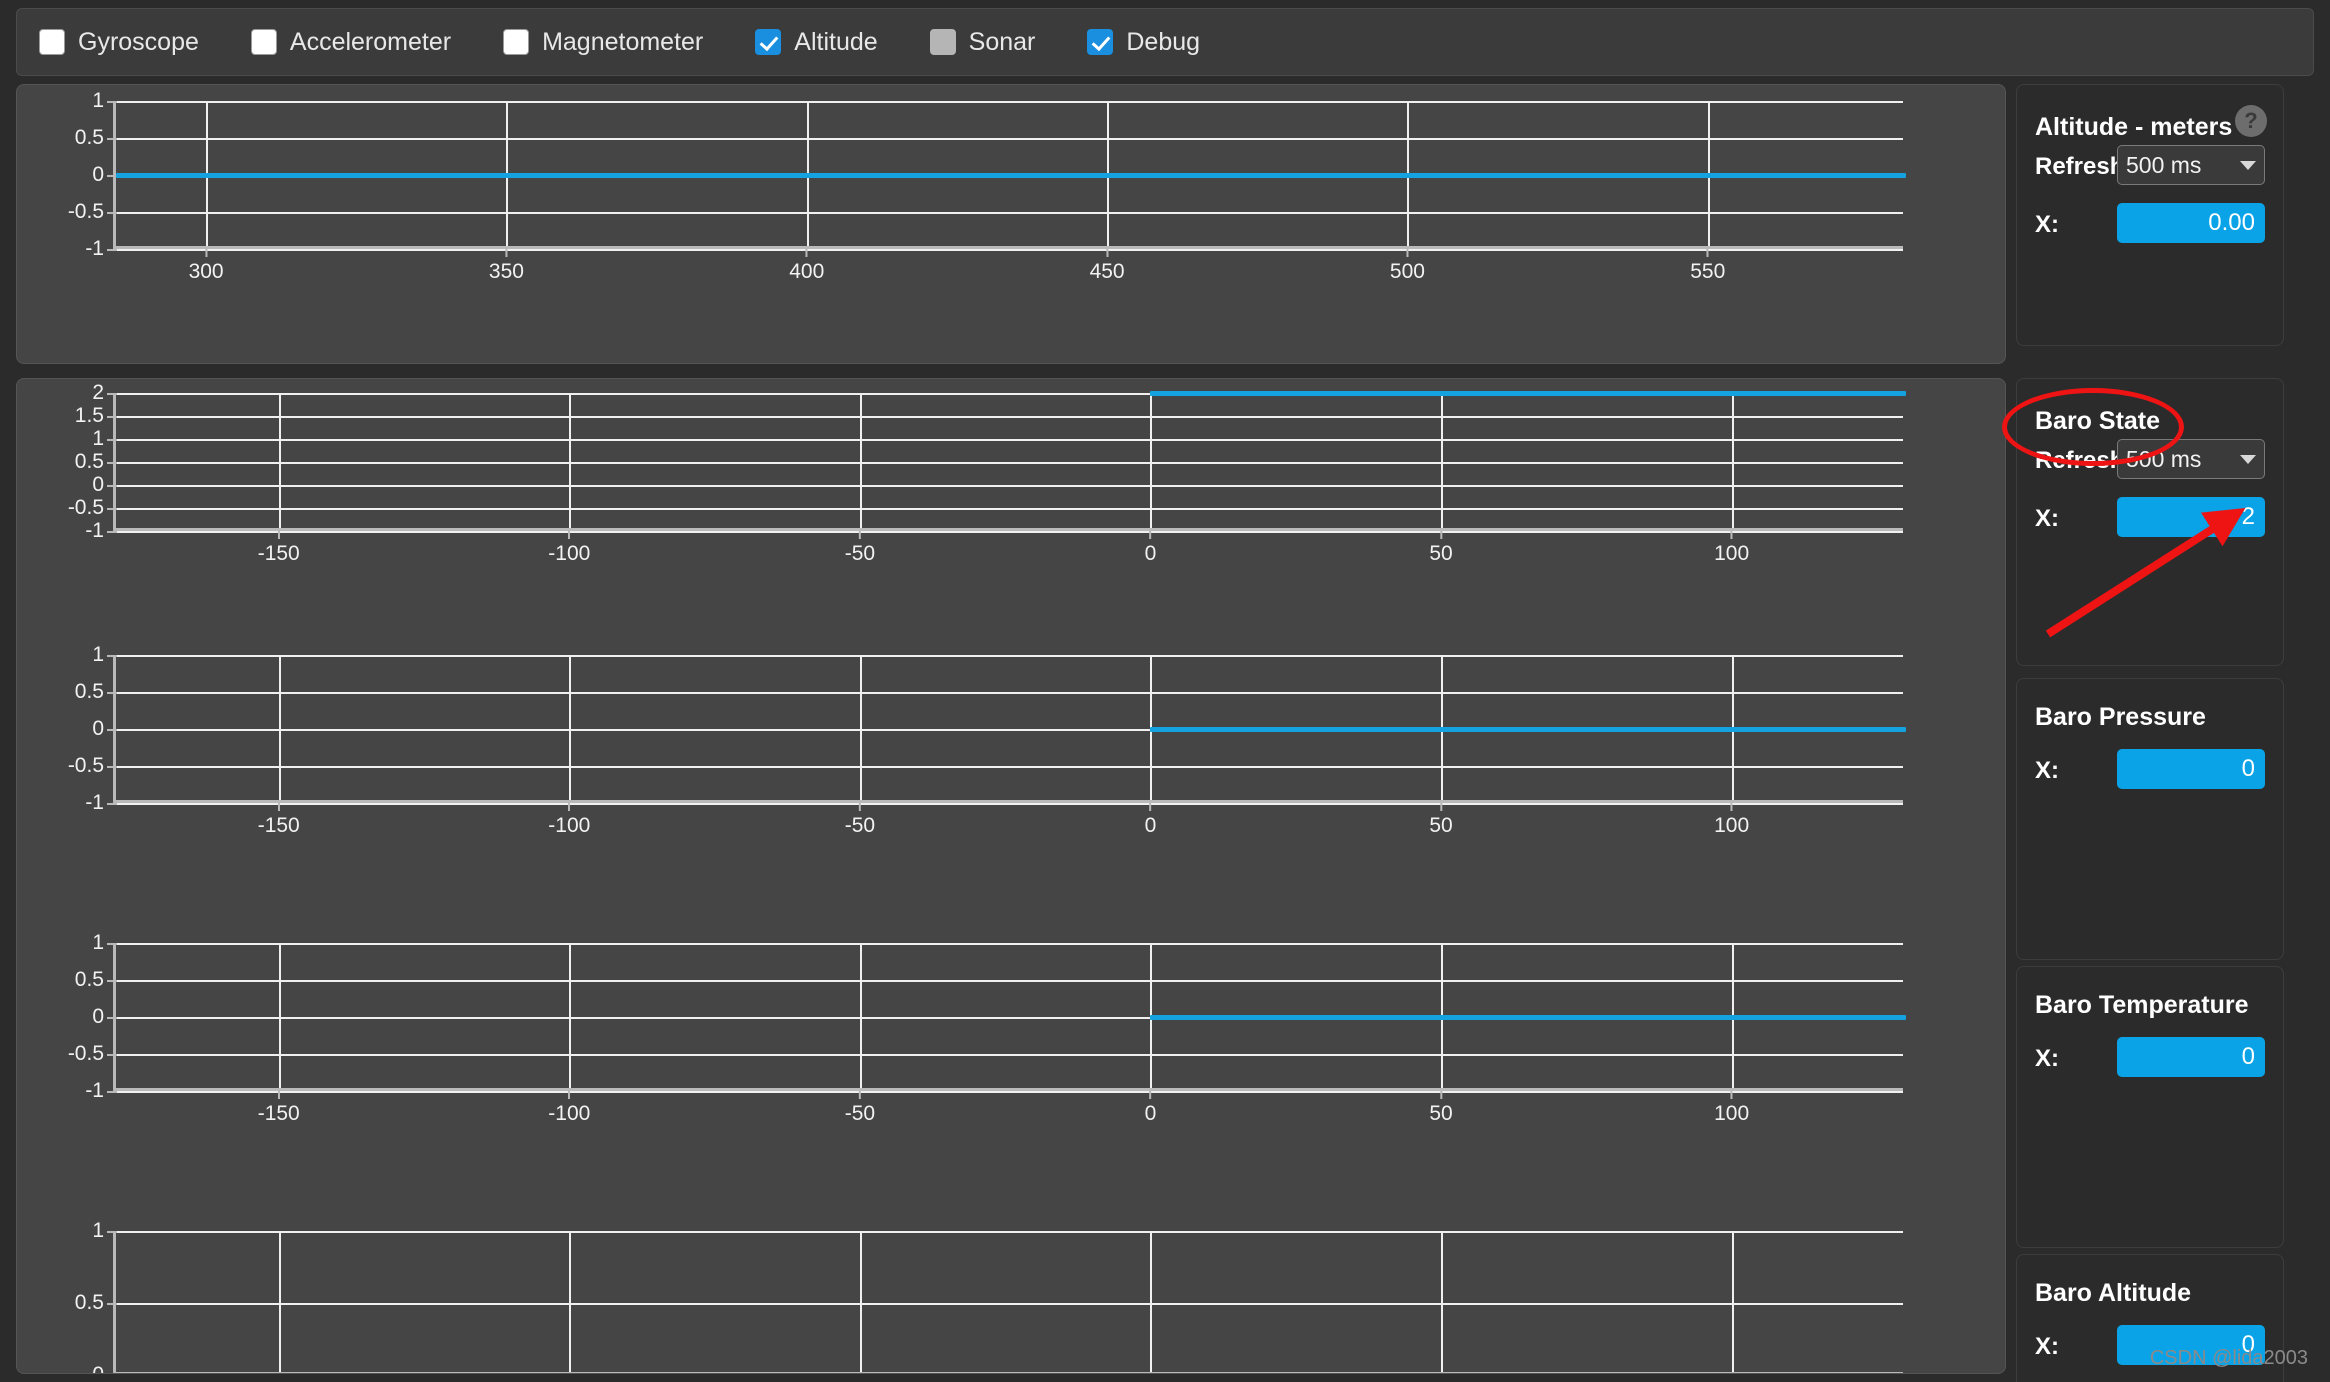 The height and width of the screenshot is (1382, 2330). I want to click on checkbox-accelerometer-icon, so click(263, 42).